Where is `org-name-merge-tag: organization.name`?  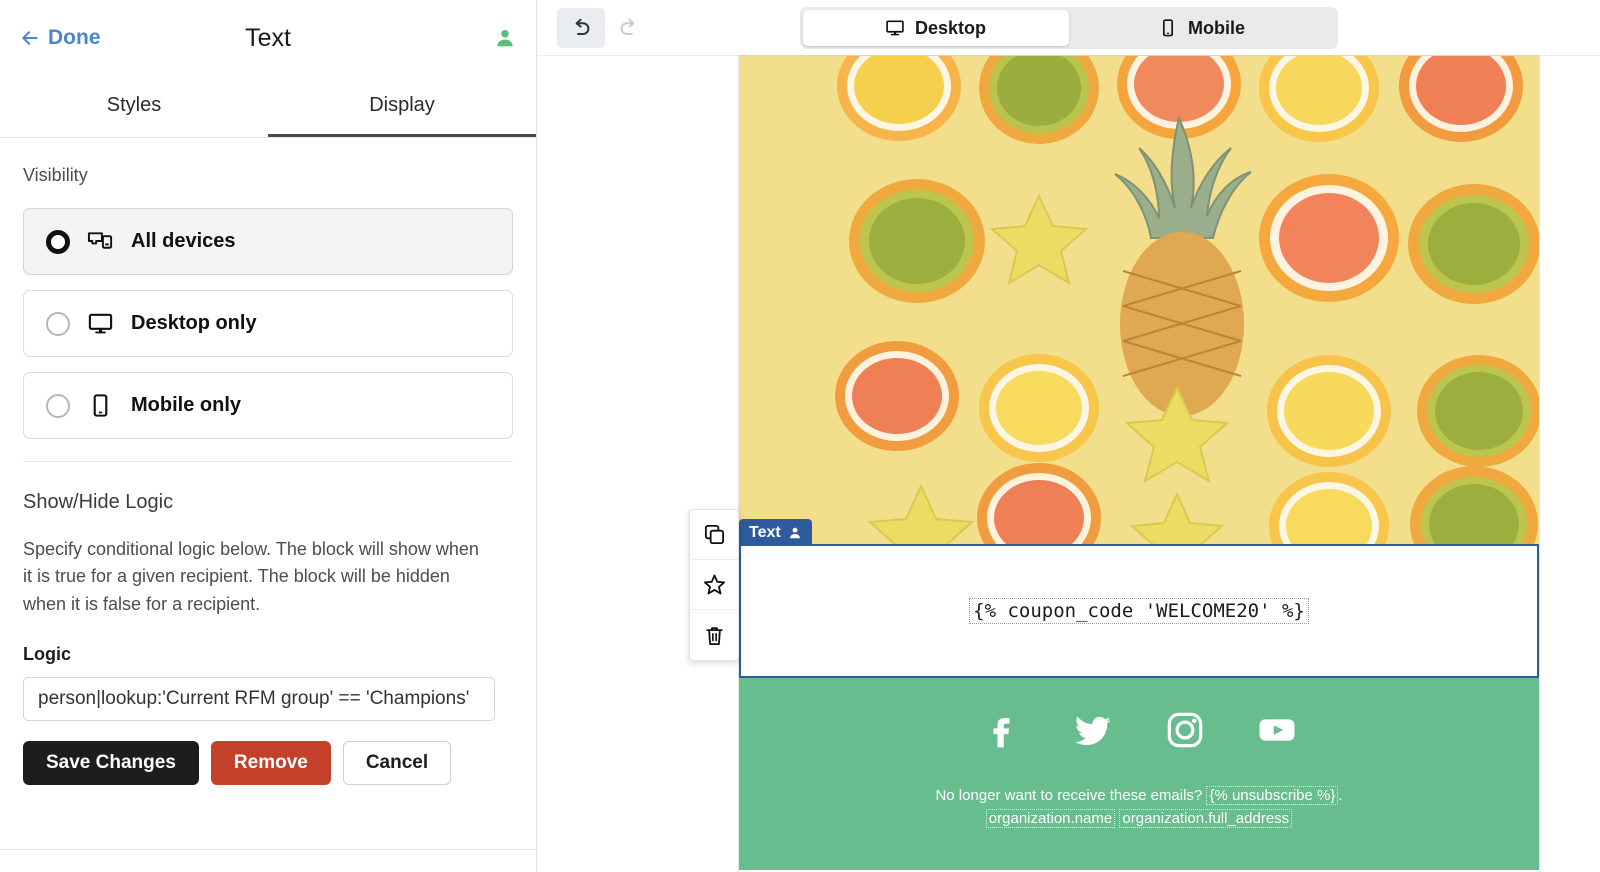 org-name-merge-tag: organization.name is located at coordinates (1050, 819).